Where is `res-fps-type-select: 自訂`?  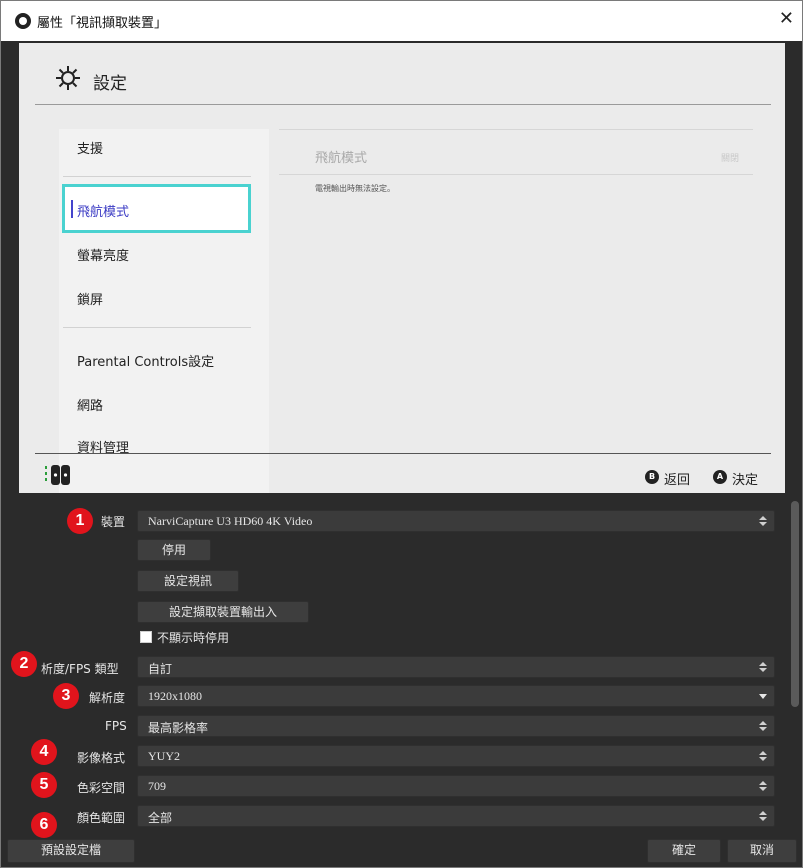
res-fps-type-select: 自訂 is located at coordinates (456, 667).